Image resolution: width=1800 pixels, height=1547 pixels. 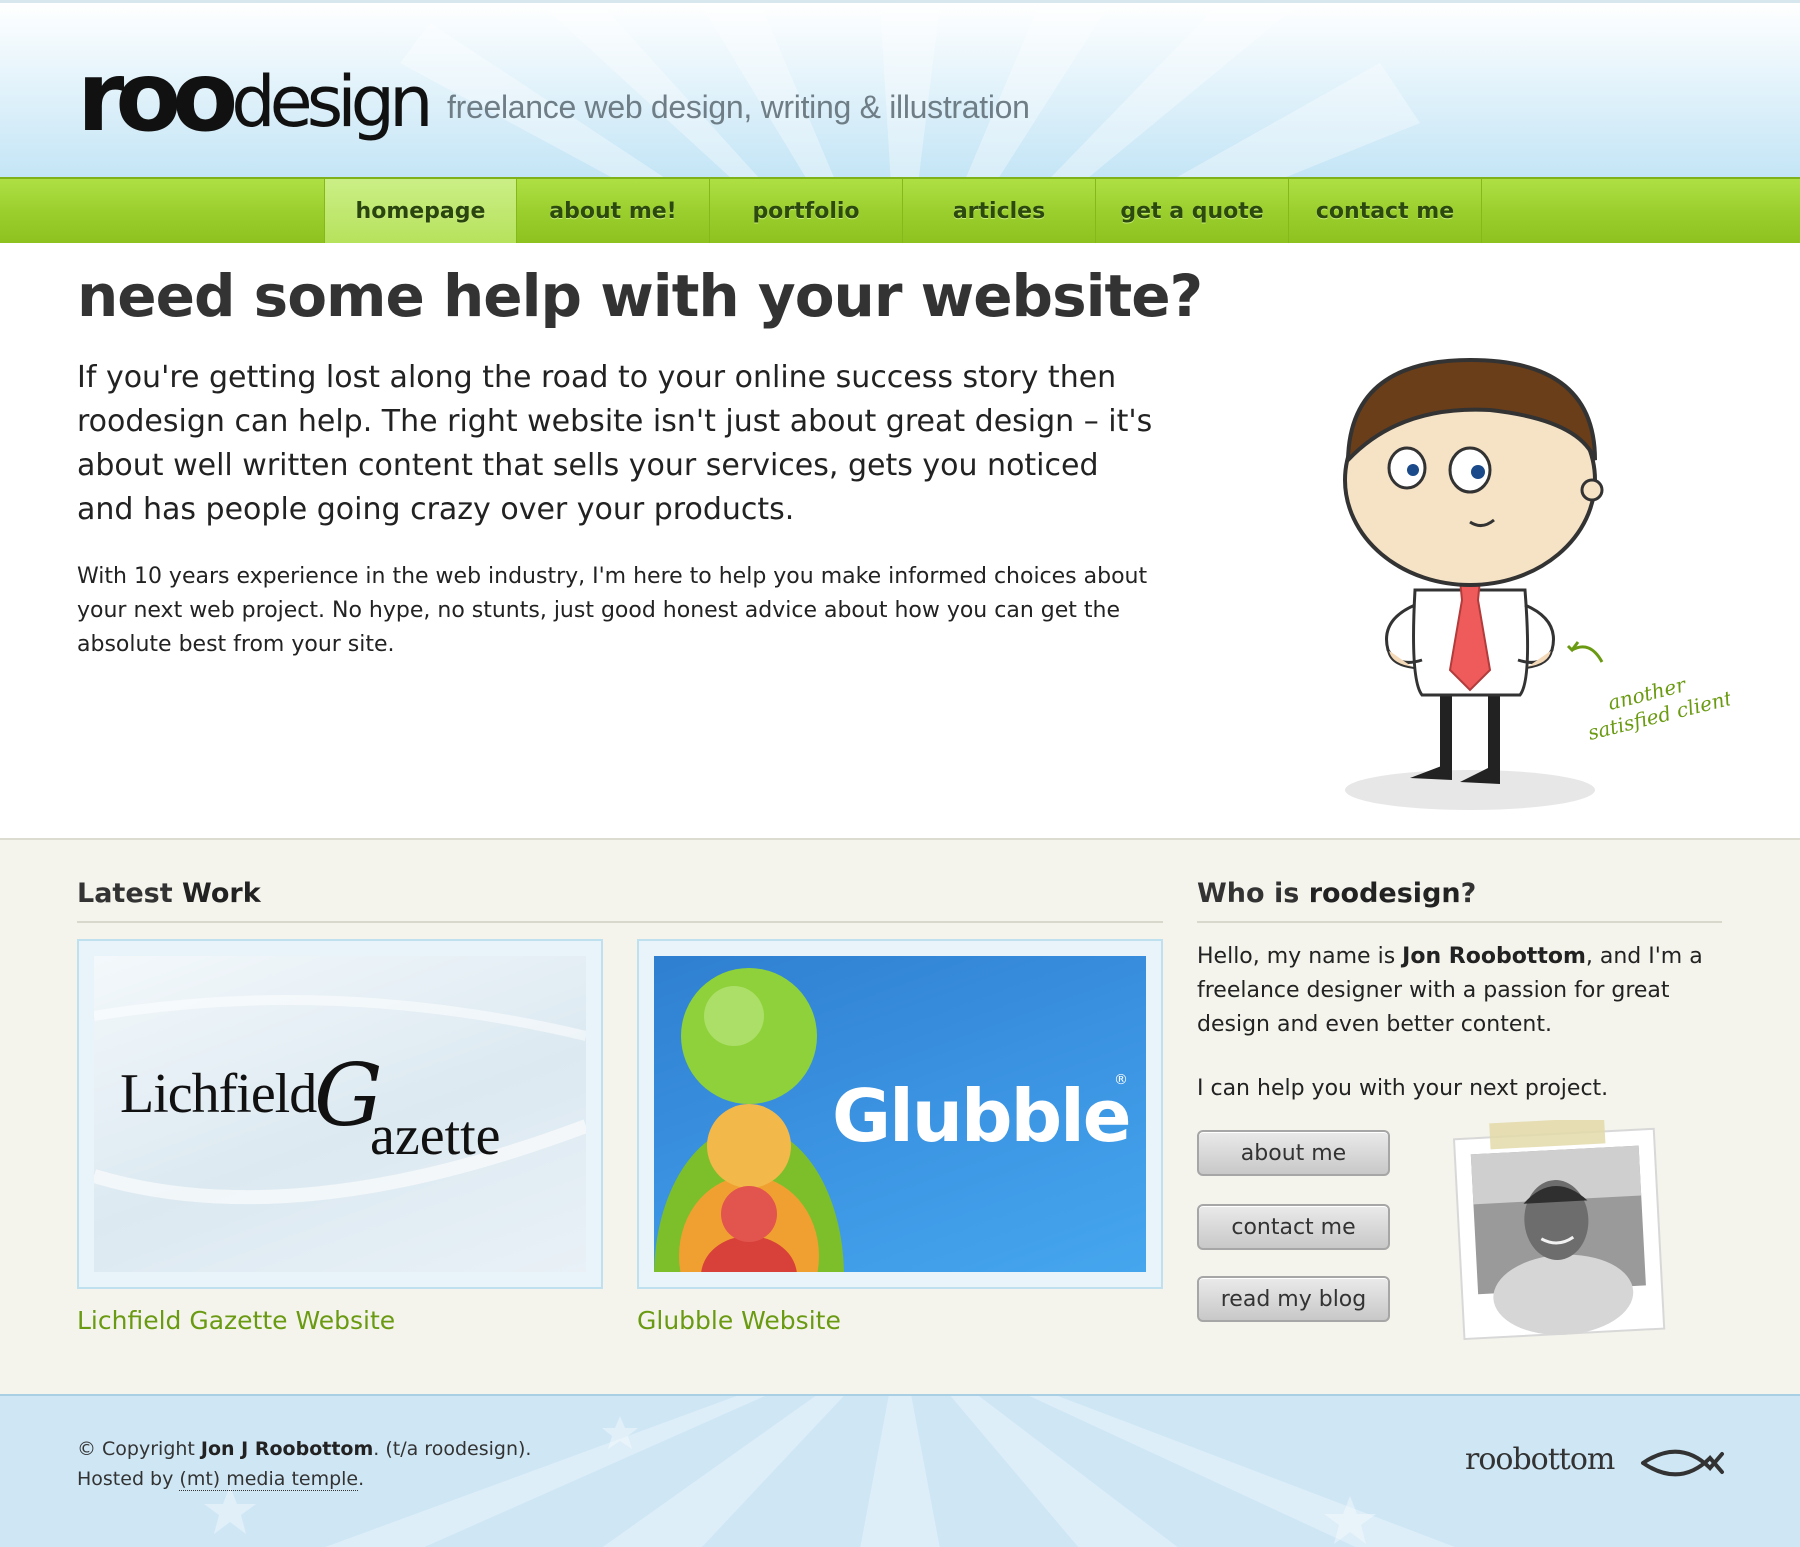 I want to click on site-logo: roo design, so click(x=255, y=97).